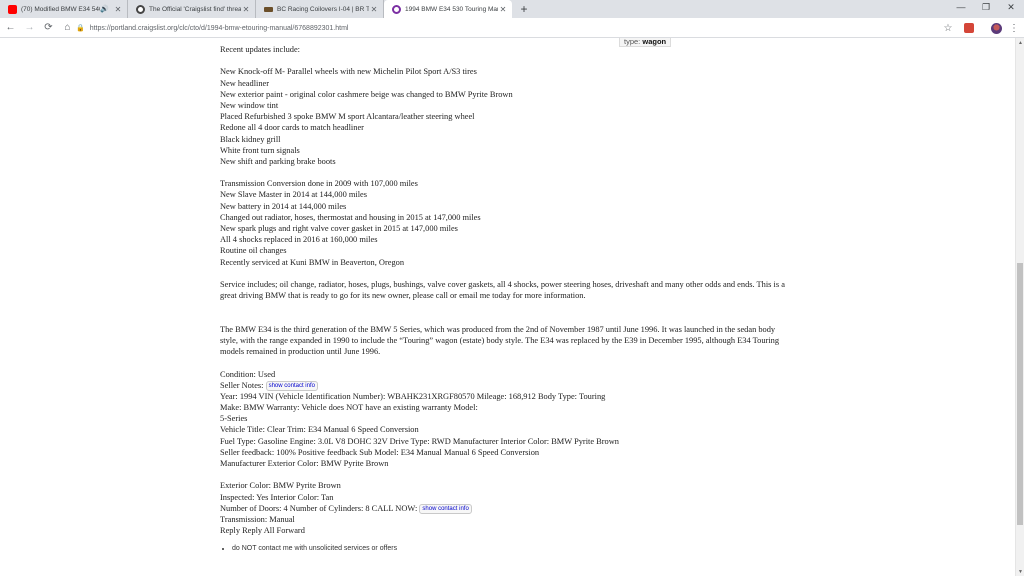  I want to click on scroll-down-icon: ▼, so click(1020, 571).